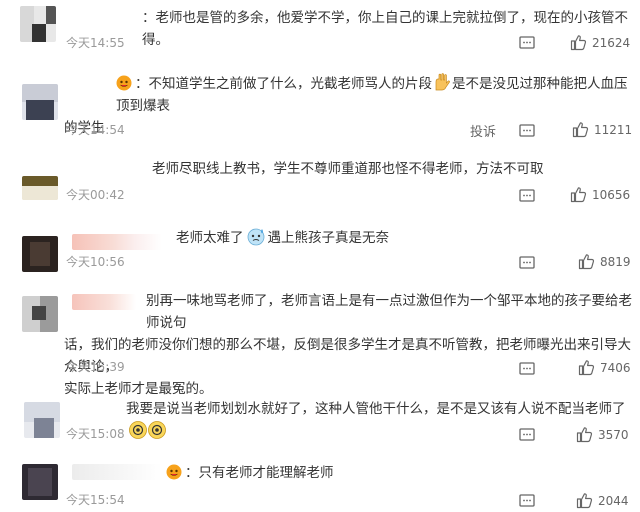 This screenshot has height=512, width=640. Describe the element at coordinates (95, 367) in the screenshot. I see `timestamp: 今天15:39` at that location.